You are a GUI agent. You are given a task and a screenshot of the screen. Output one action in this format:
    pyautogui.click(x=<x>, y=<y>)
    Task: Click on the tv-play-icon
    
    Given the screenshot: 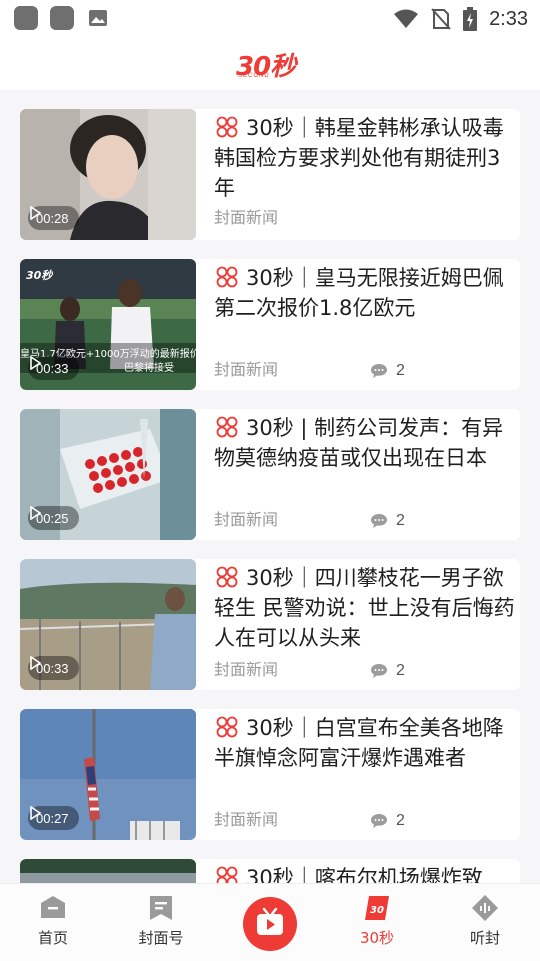 What is the action you would take?
    pyautogui.click(x=270, y=921)
    